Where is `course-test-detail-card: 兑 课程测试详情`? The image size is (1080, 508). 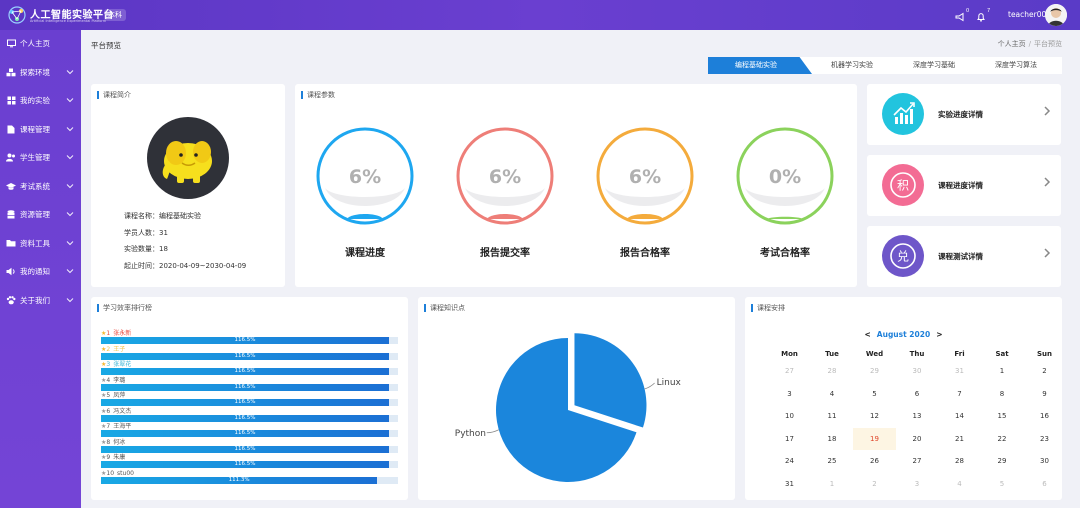 course-test-detail-card: 兑 课程测试详情 is located at coordinates (964, 256).